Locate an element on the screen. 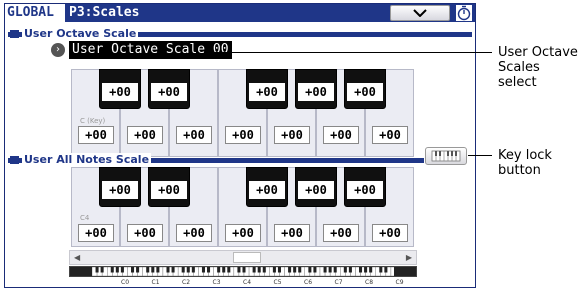  page-title: P3:Scales is located at coordinates (104, 12).